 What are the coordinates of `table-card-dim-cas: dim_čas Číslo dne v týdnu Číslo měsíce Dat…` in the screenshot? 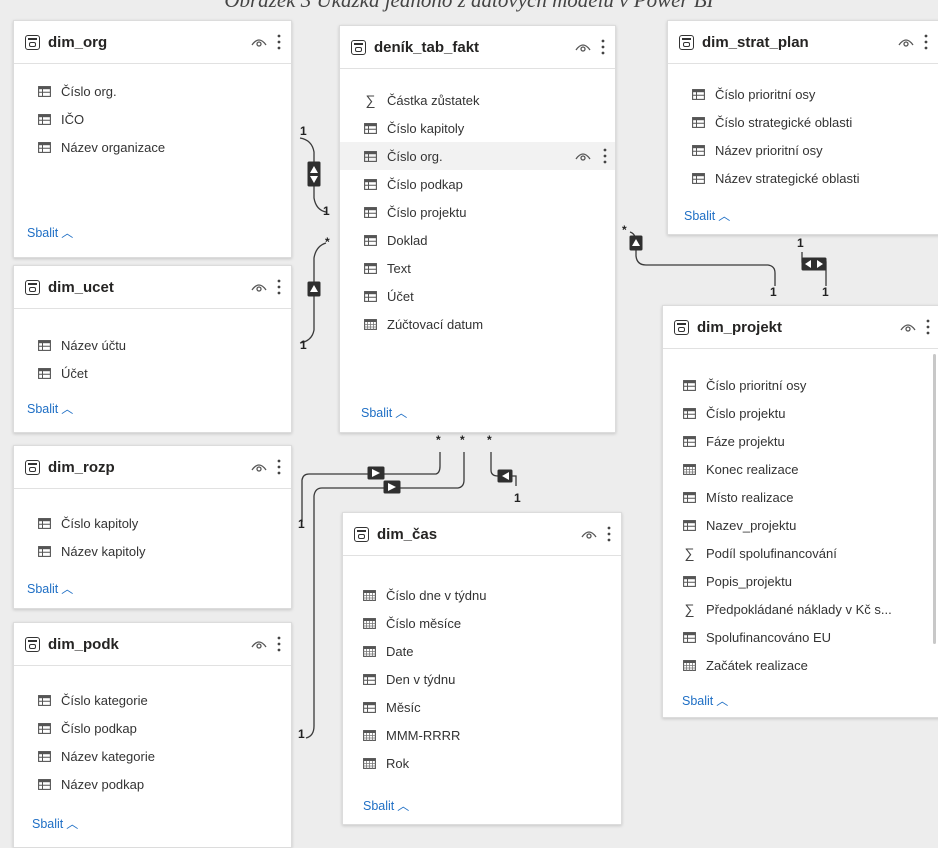 It's located at (482, 668).